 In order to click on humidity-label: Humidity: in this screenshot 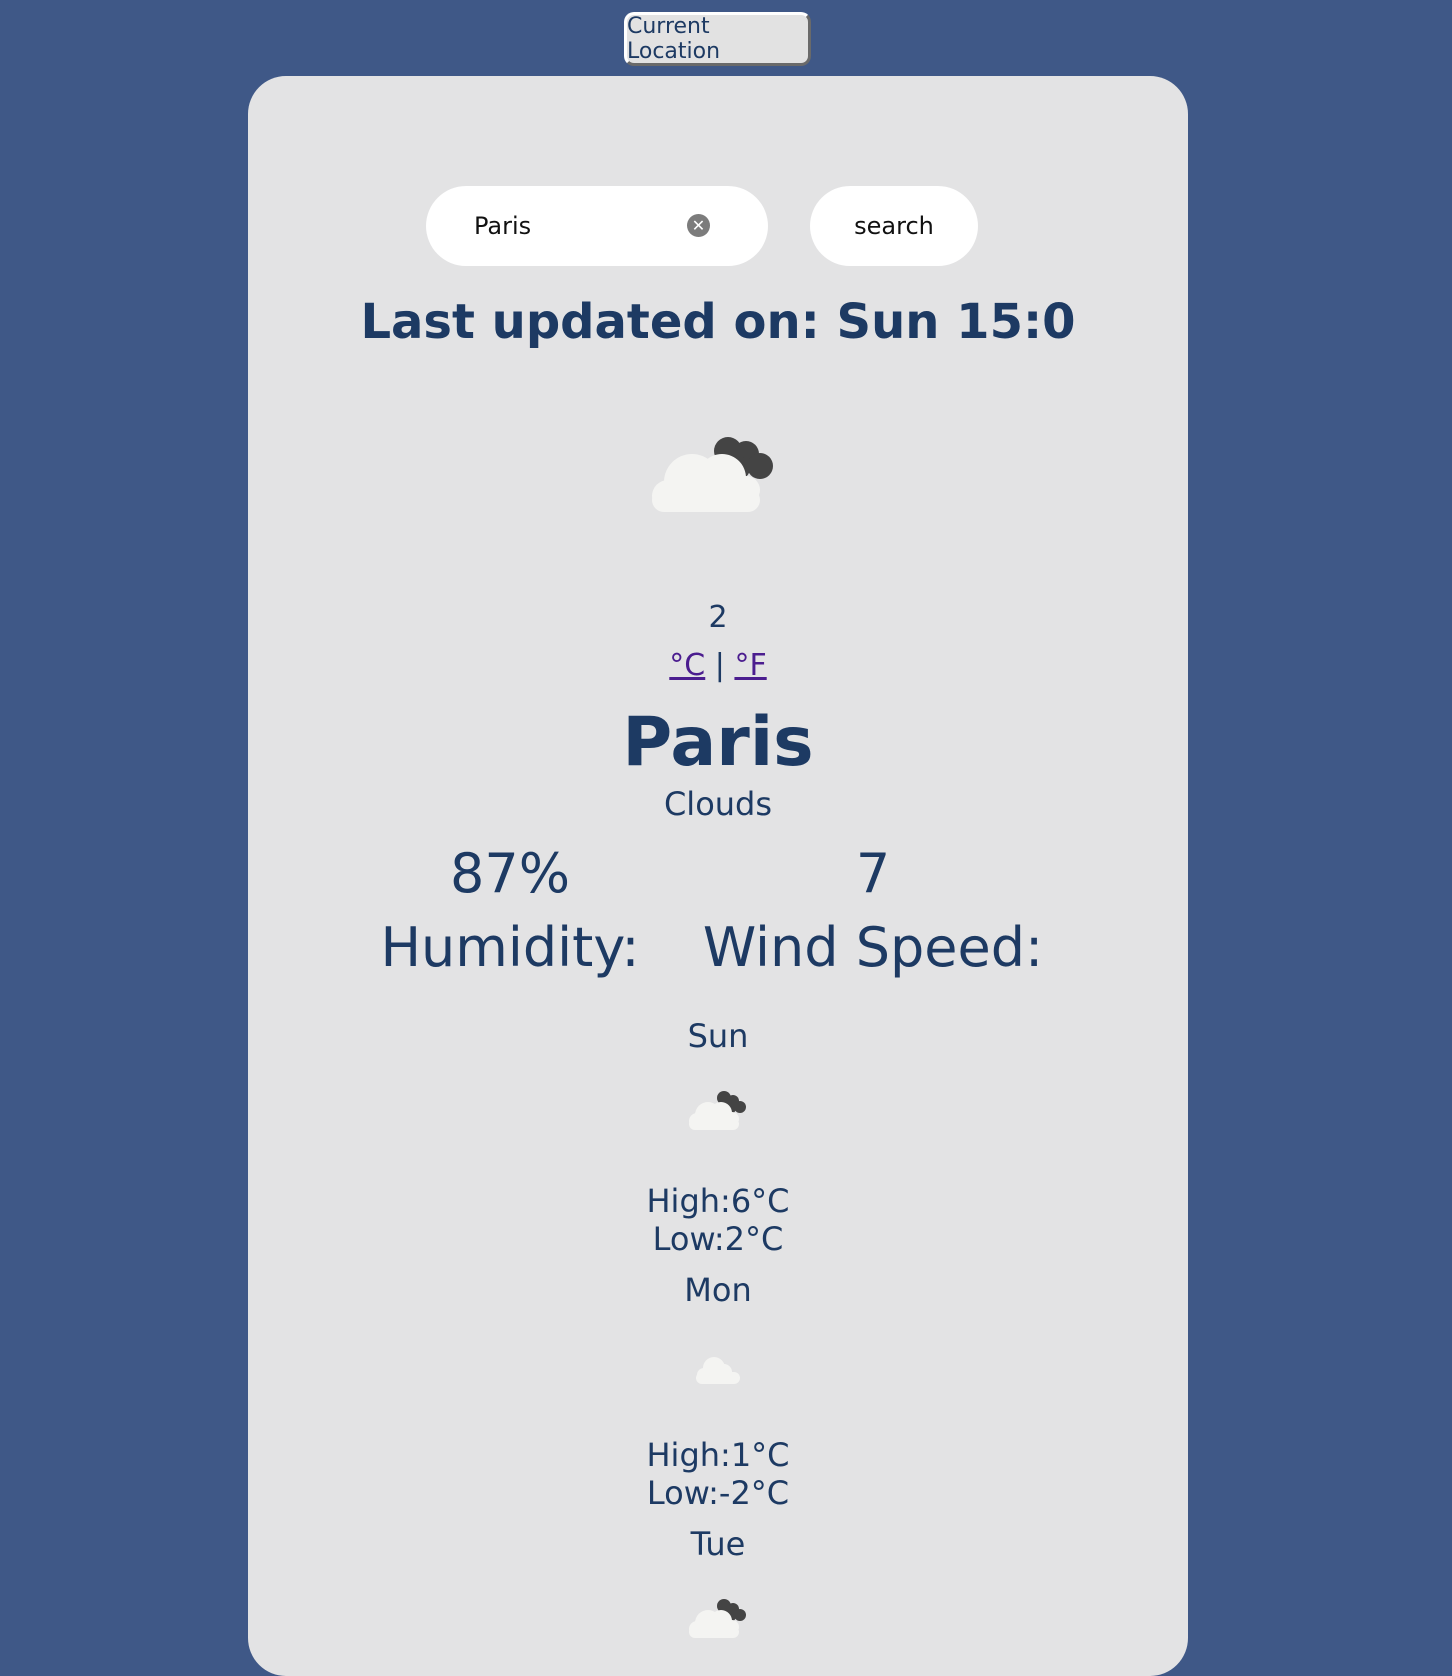, I will do `click(510, 947)`.